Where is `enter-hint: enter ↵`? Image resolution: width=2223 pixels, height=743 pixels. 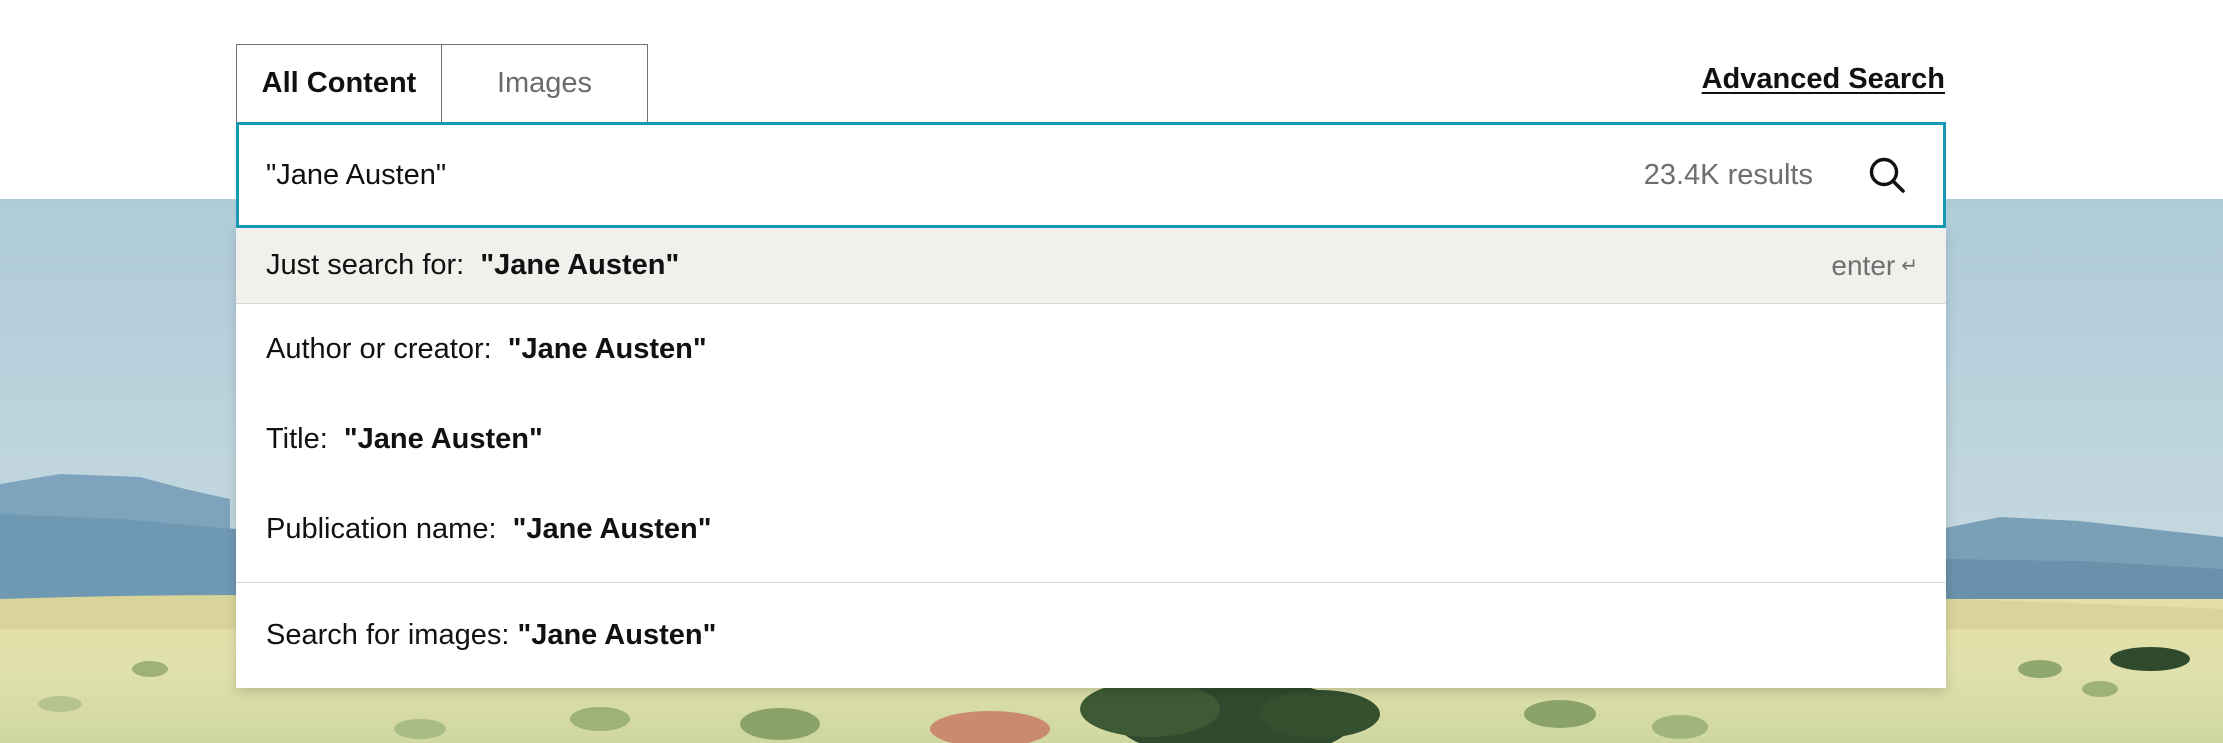
enter-hint: enter ↵ is located at coordinates (1874, 266).